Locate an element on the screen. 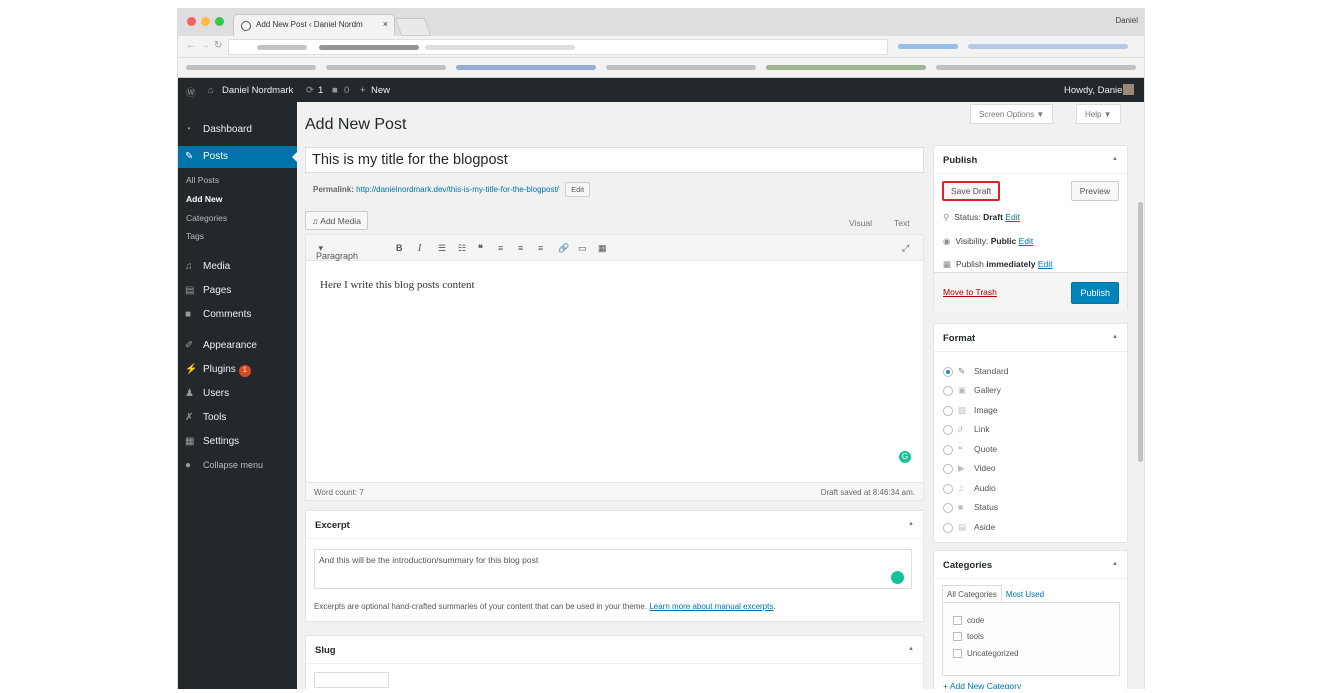 The width and height of the screenshot is (1324, 693). page-scrollbar is located at coordinates (1140, 395).